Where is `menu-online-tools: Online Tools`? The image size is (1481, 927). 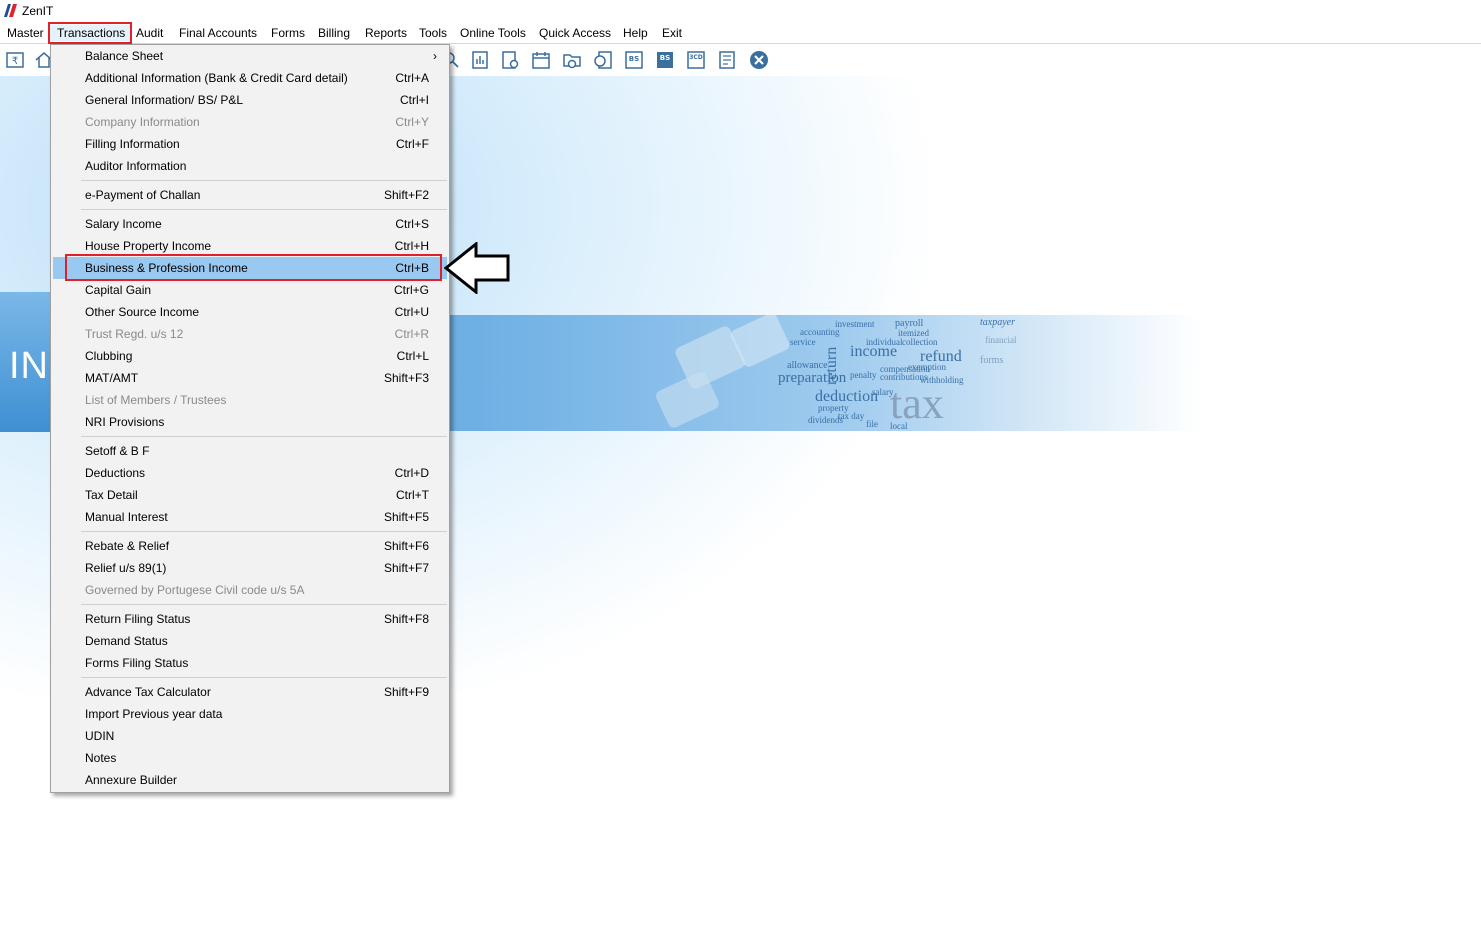
menu-online-tools: Online Tools is located at coordinates (493, 33).